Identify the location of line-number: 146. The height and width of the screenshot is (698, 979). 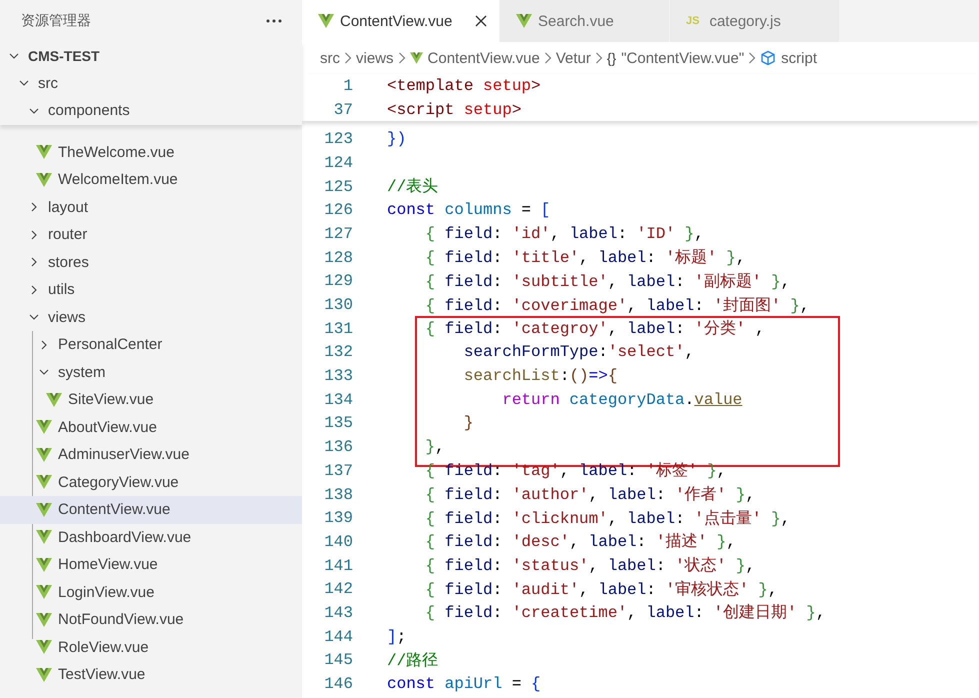
(338, 684).